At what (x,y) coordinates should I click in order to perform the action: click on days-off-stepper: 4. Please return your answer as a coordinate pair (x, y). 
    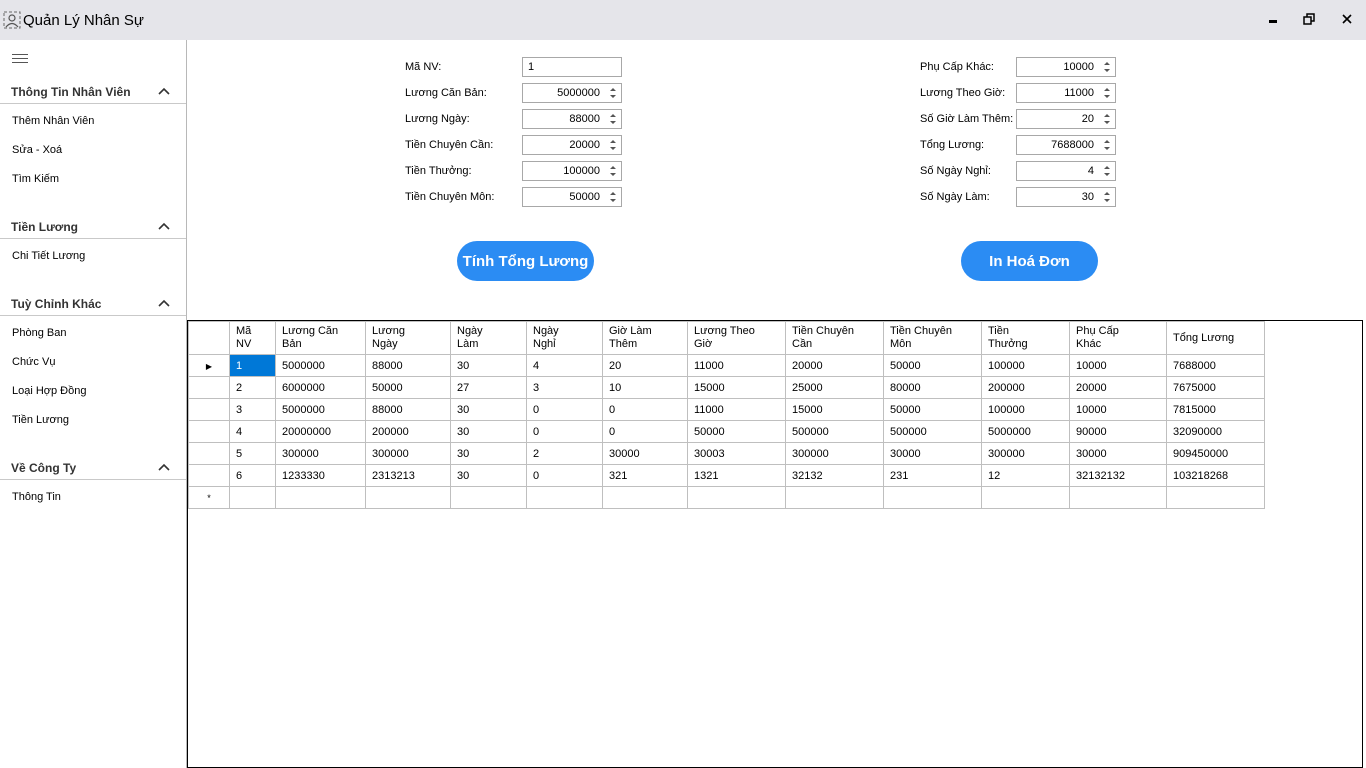
    Looking at the image, I should click on (1066, 171).